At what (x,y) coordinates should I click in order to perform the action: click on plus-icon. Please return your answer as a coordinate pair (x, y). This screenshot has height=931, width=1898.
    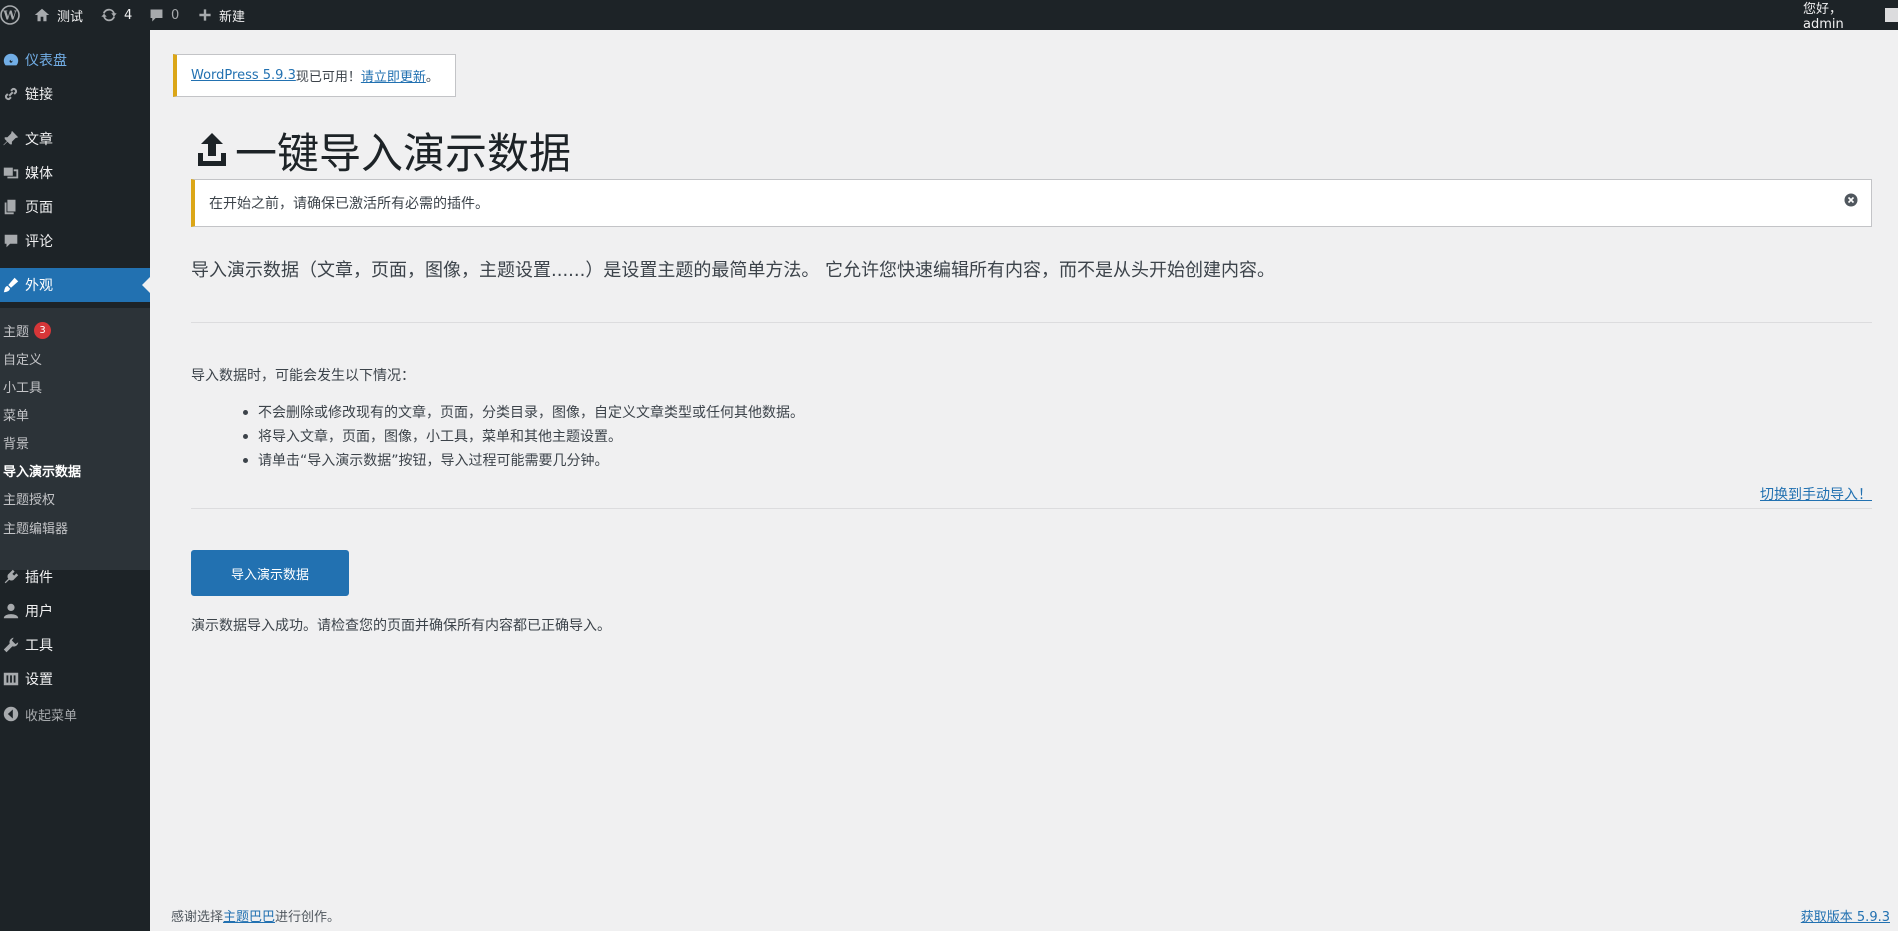
    Looking at the image, I should click on (205, 15).